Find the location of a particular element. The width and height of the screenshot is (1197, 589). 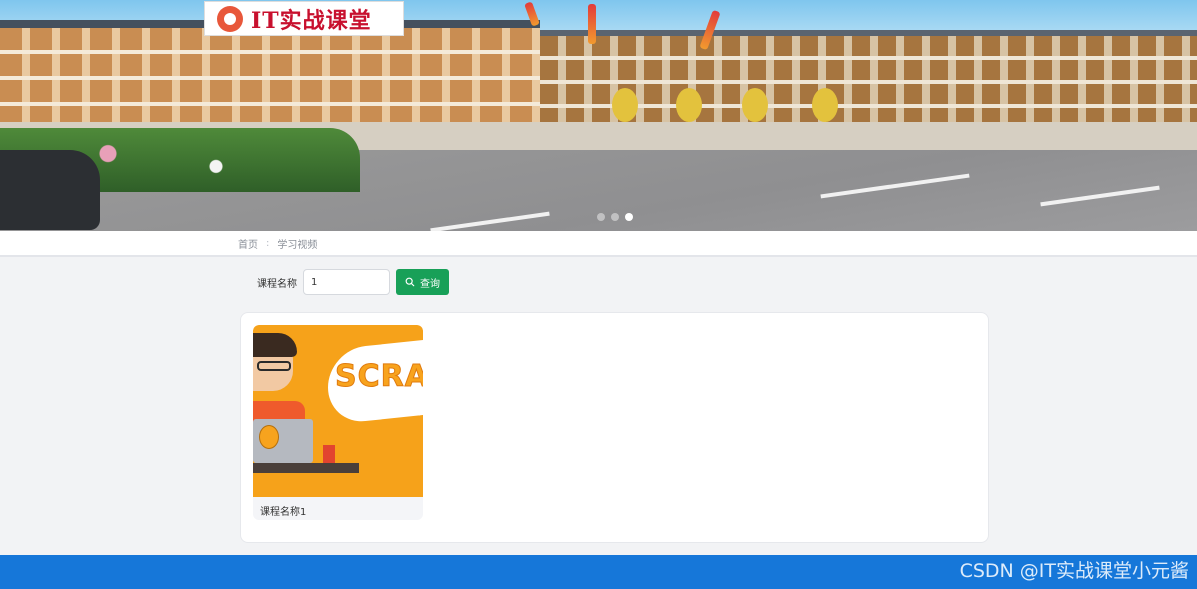

thumbnail-subtitle: 图形化编 is located at coordinates (397, 410).